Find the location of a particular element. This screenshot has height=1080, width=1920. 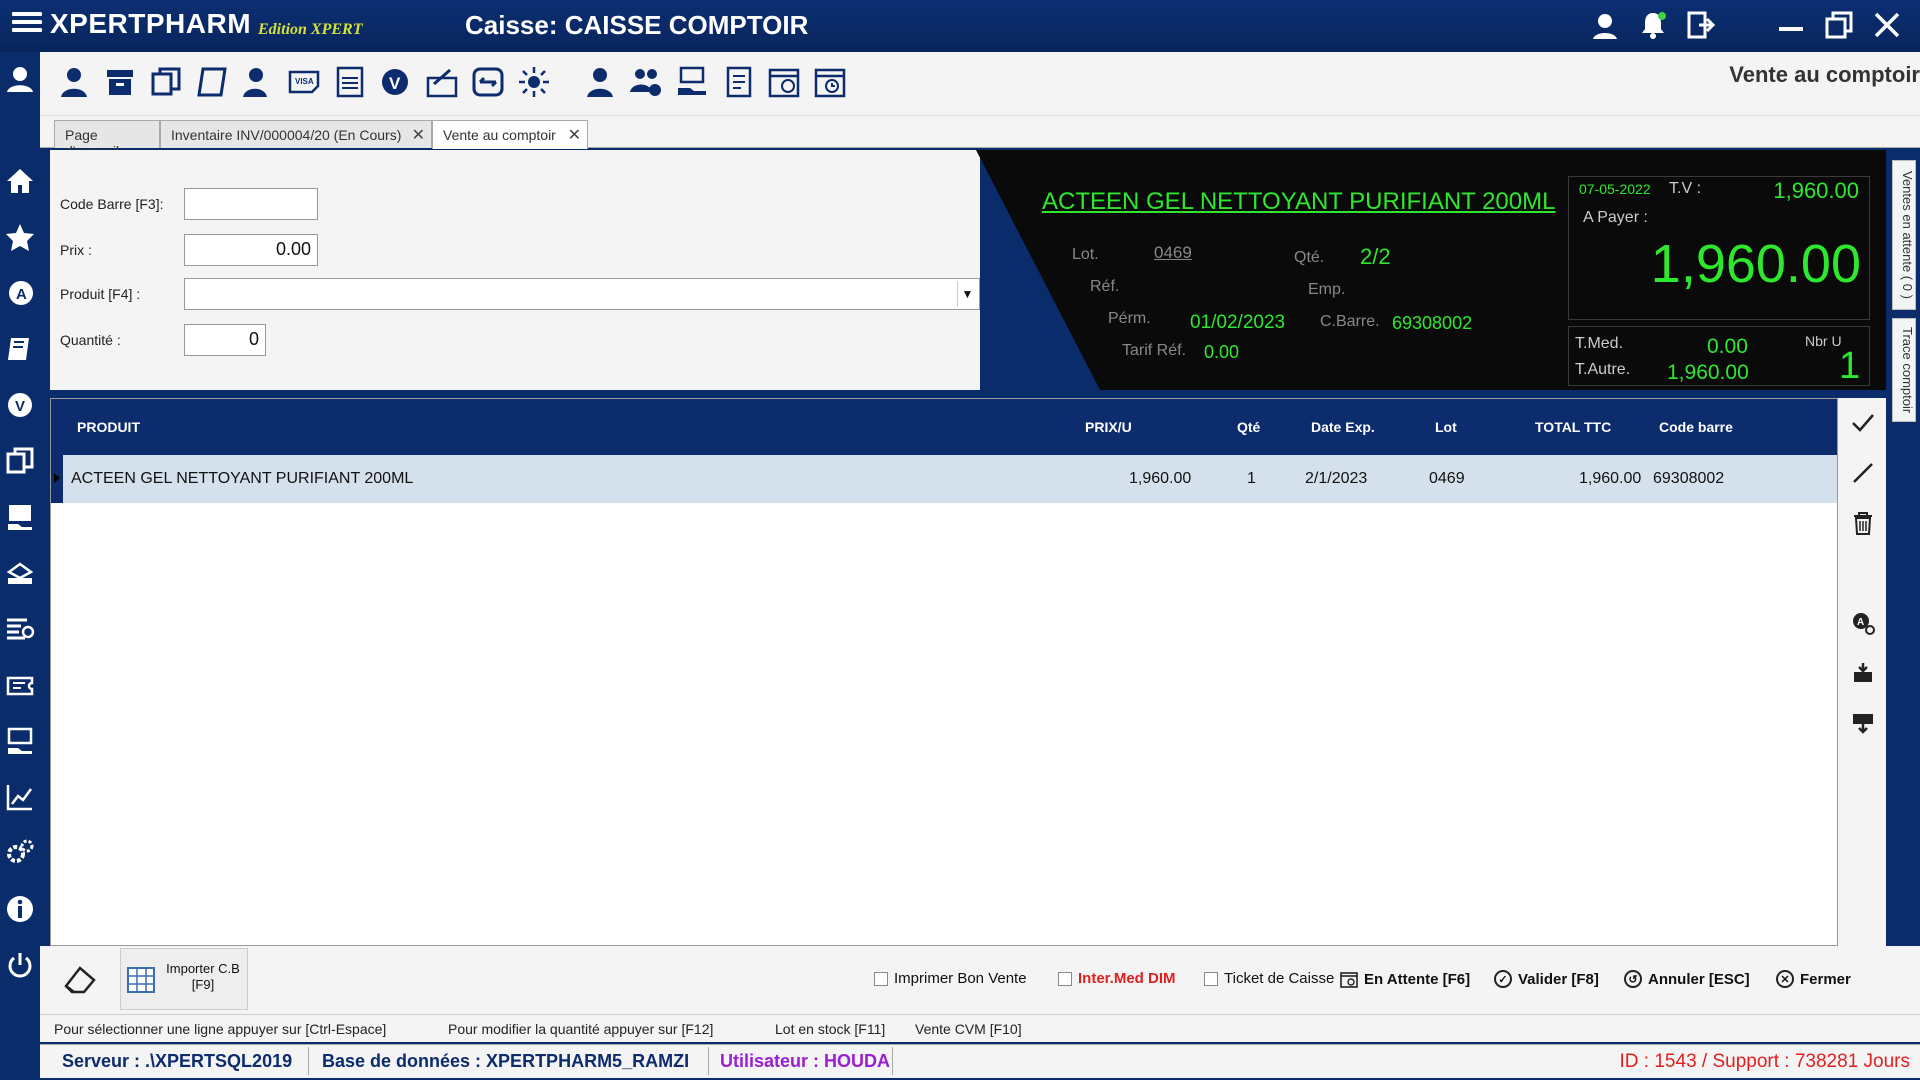

en-attente-button: En Attente [F6] is located at coordinates (1405, 979).